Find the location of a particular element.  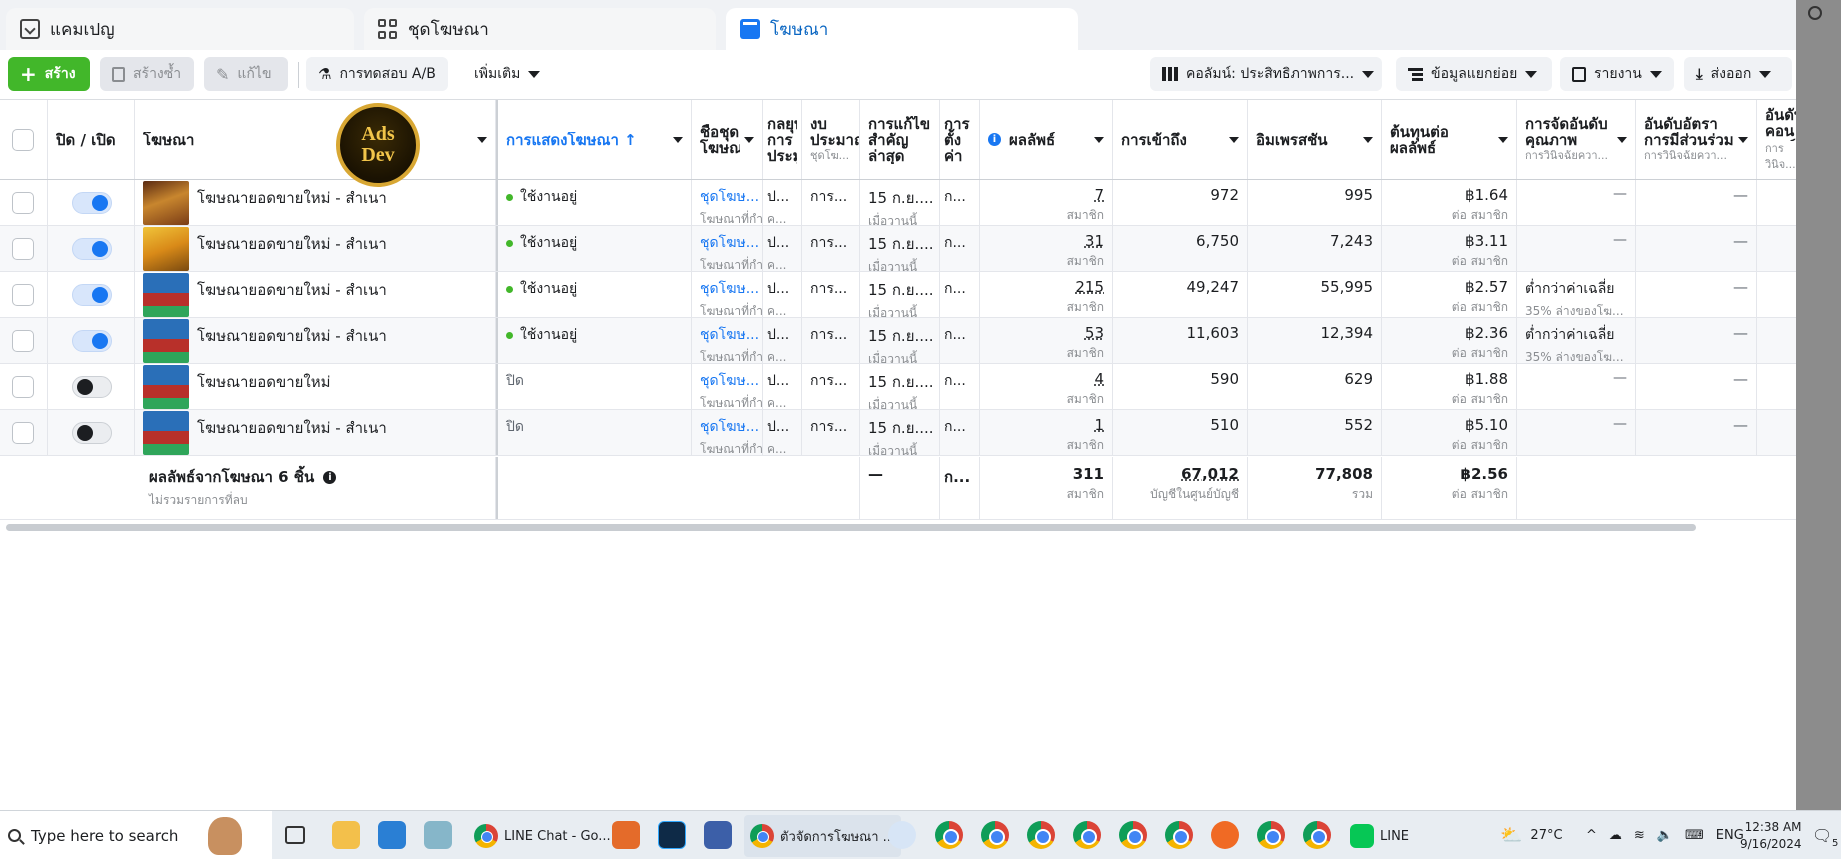

create-button: + สร้าง is located at coordinates (49, 74).